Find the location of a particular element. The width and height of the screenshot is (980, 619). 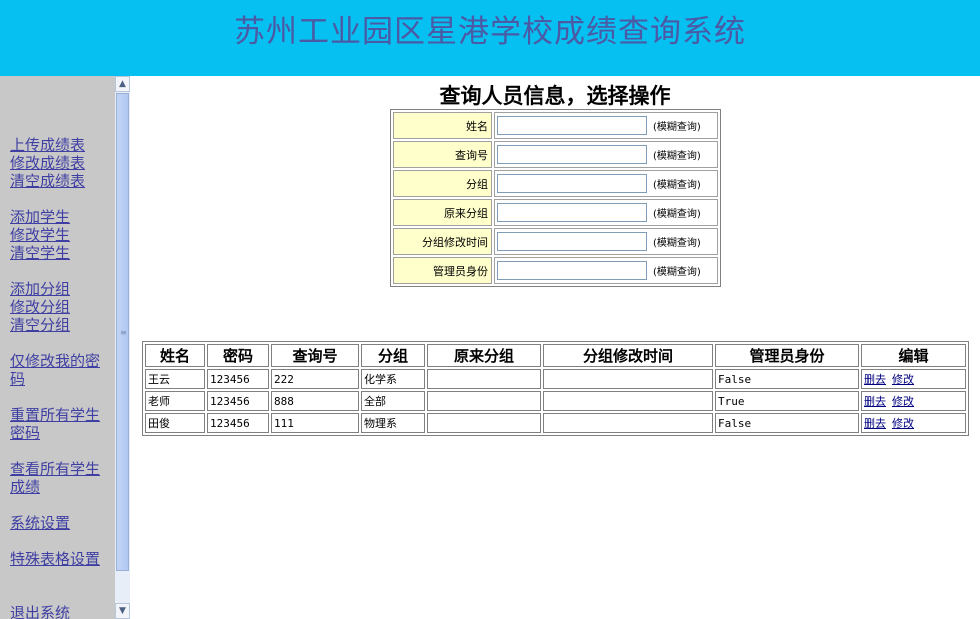

nav-edit-grades: 修改成绩表 is located at coordinates (60, 163).